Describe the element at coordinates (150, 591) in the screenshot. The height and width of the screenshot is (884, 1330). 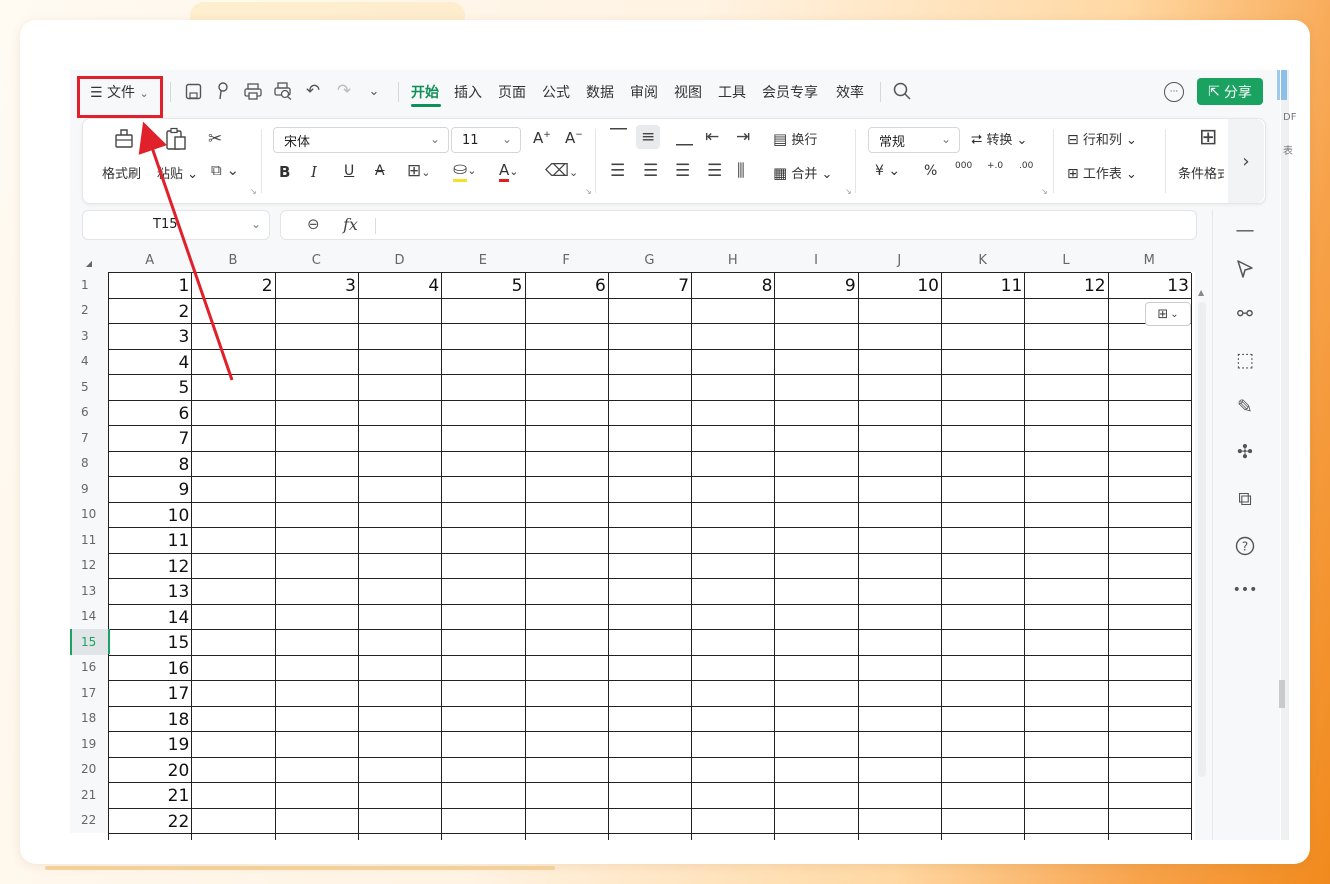
I see `cell-value: 13` at that location.